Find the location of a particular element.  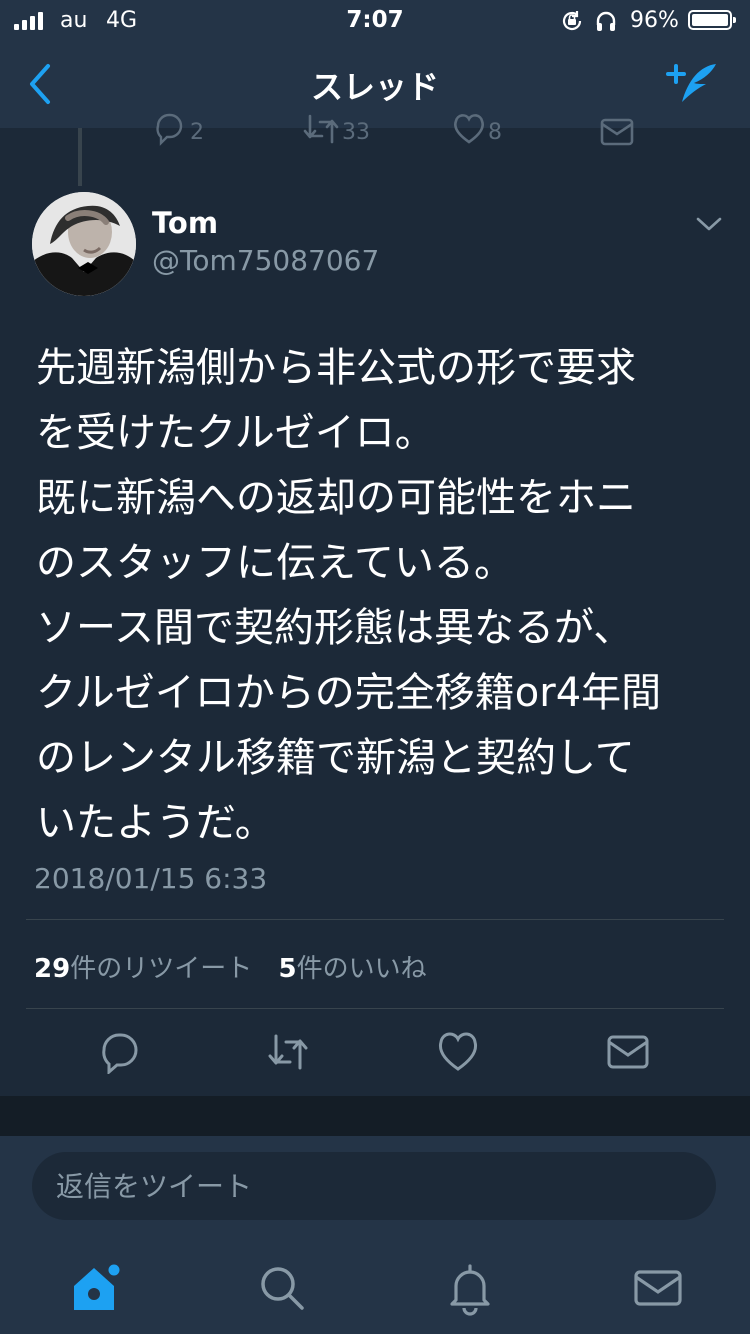

notifications-icon is located at coordinates (470, 1288).